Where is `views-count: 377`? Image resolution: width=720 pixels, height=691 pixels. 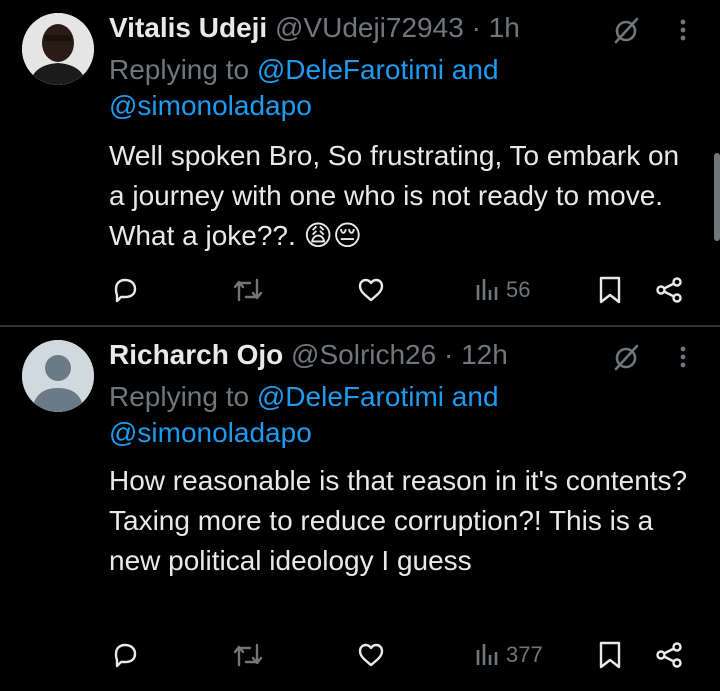
views-count: 377 is located at coordinates (524, 654).